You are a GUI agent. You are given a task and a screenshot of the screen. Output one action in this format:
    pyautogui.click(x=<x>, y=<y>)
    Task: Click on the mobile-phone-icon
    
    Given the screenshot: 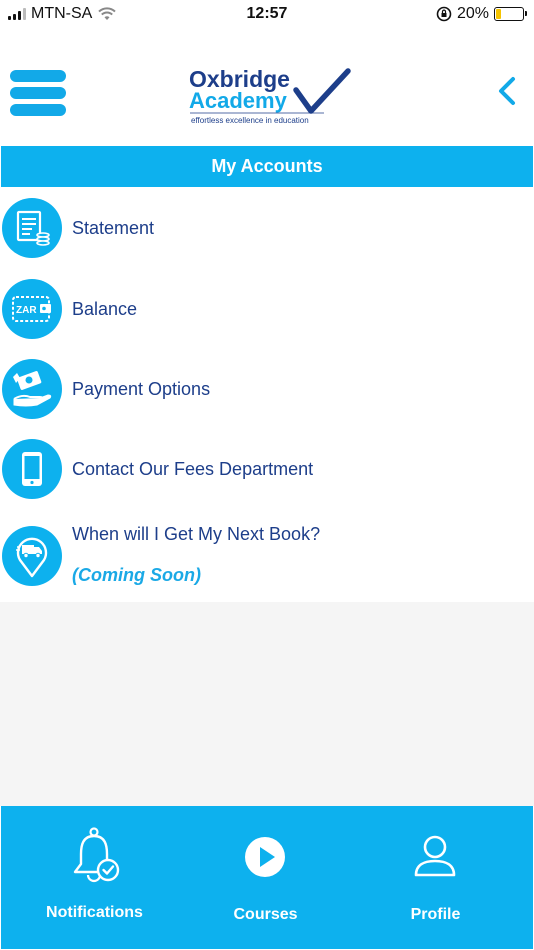 What is the action you would take?
    pyautogui.click(x=32, y=469)
    